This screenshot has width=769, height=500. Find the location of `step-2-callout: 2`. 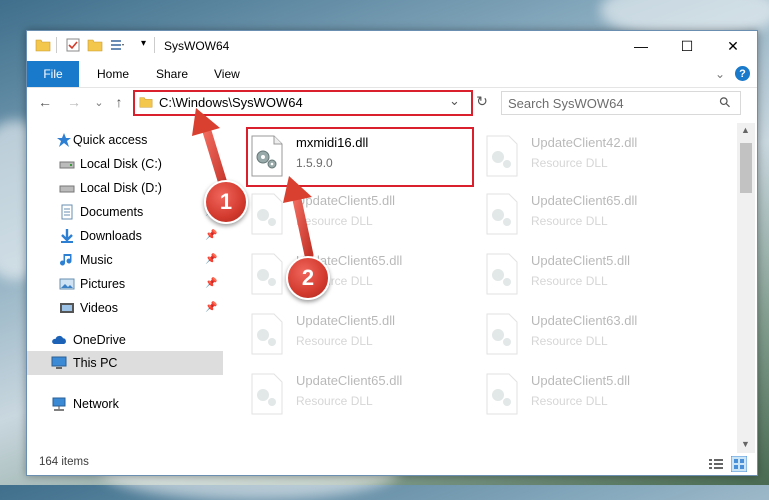

step-2-callout: 2 is located at coordinates (308, 278).